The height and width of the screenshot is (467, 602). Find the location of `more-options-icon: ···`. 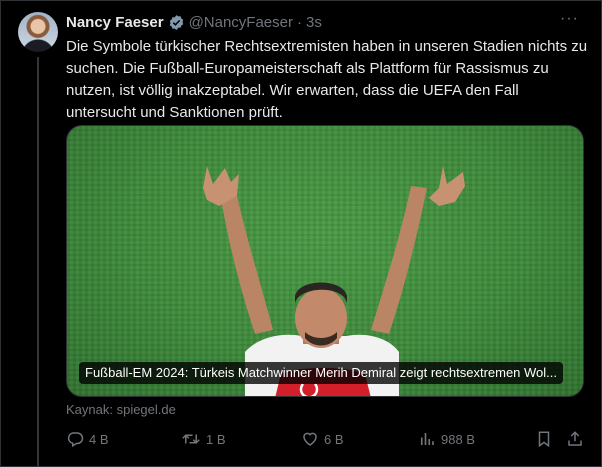

more-options-icon: ··· is located at coordinates (569, 19).